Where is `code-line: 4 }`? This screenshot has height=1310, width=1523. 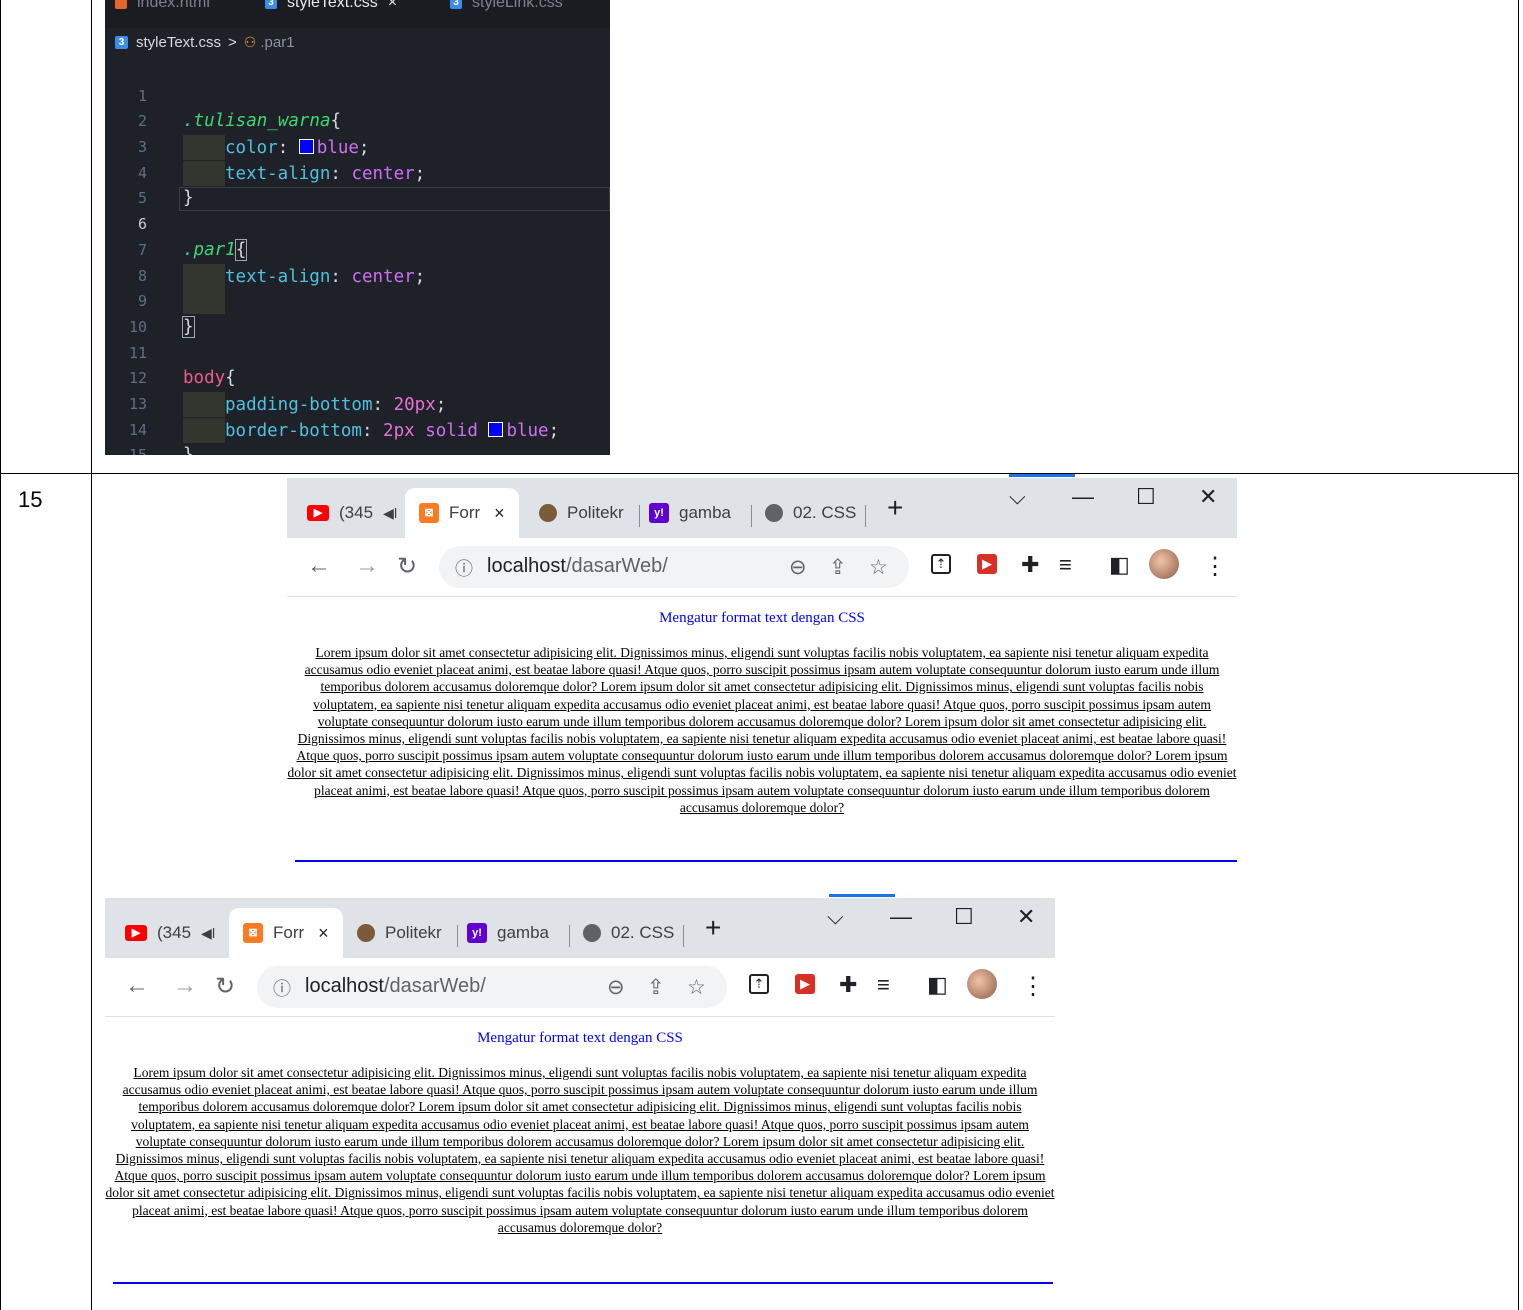
code-line: 4 } is located at coordinates (357, 172).